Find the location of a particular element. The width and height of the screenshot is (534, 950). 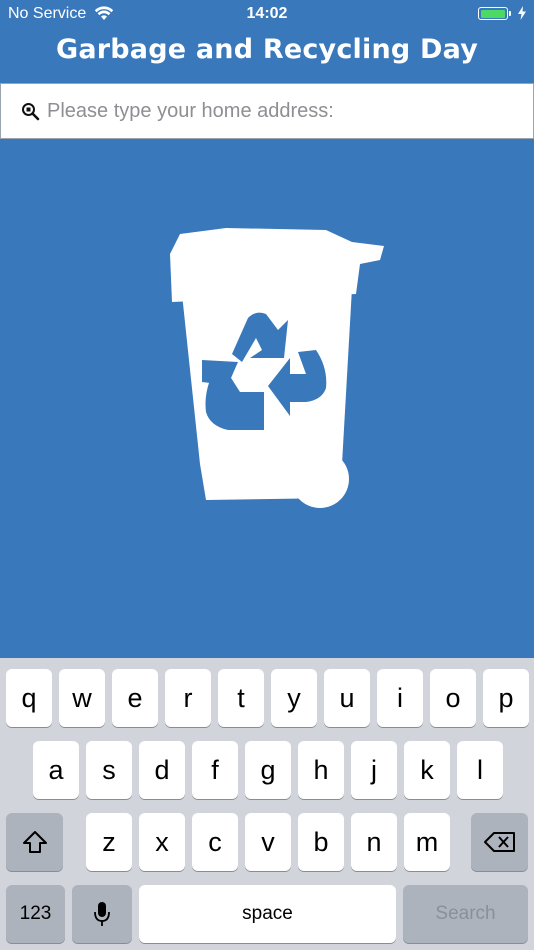

search-key: Search is located at coordinates (465, 914).